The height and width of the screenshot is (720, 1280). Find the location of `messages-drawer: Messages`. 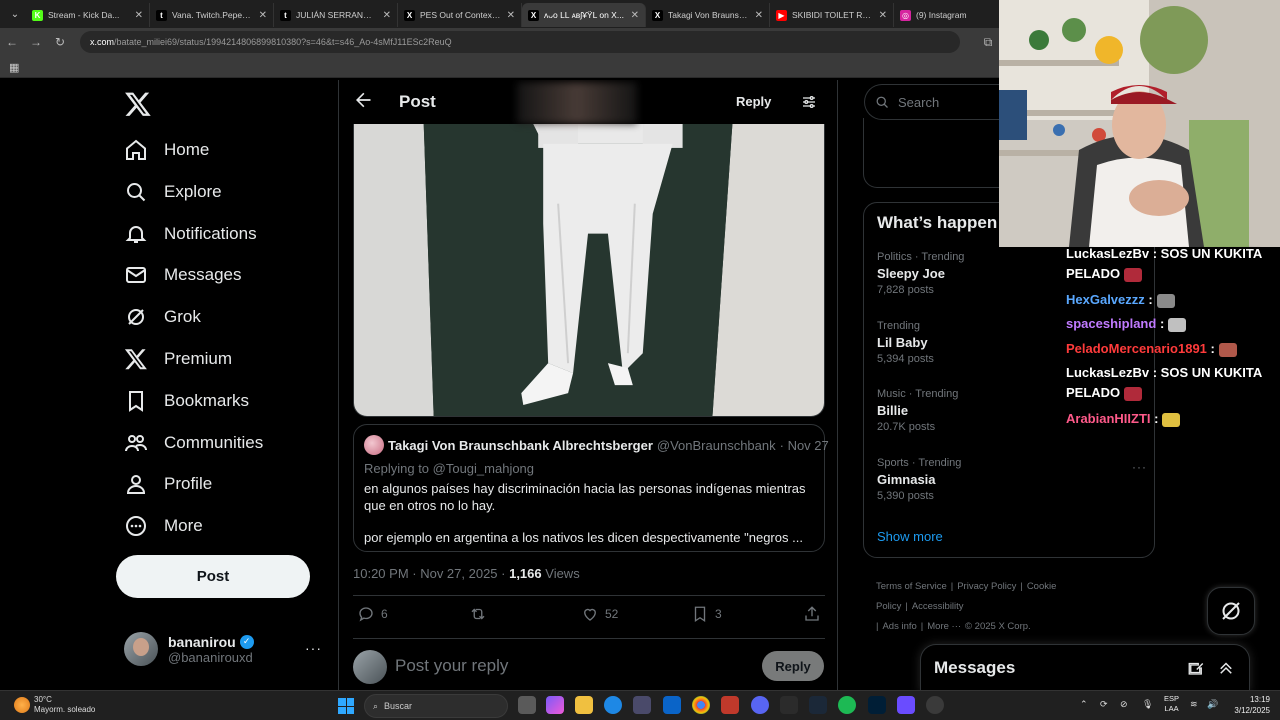

messages-drawer: Messages is located at coordinates (1085, 668).